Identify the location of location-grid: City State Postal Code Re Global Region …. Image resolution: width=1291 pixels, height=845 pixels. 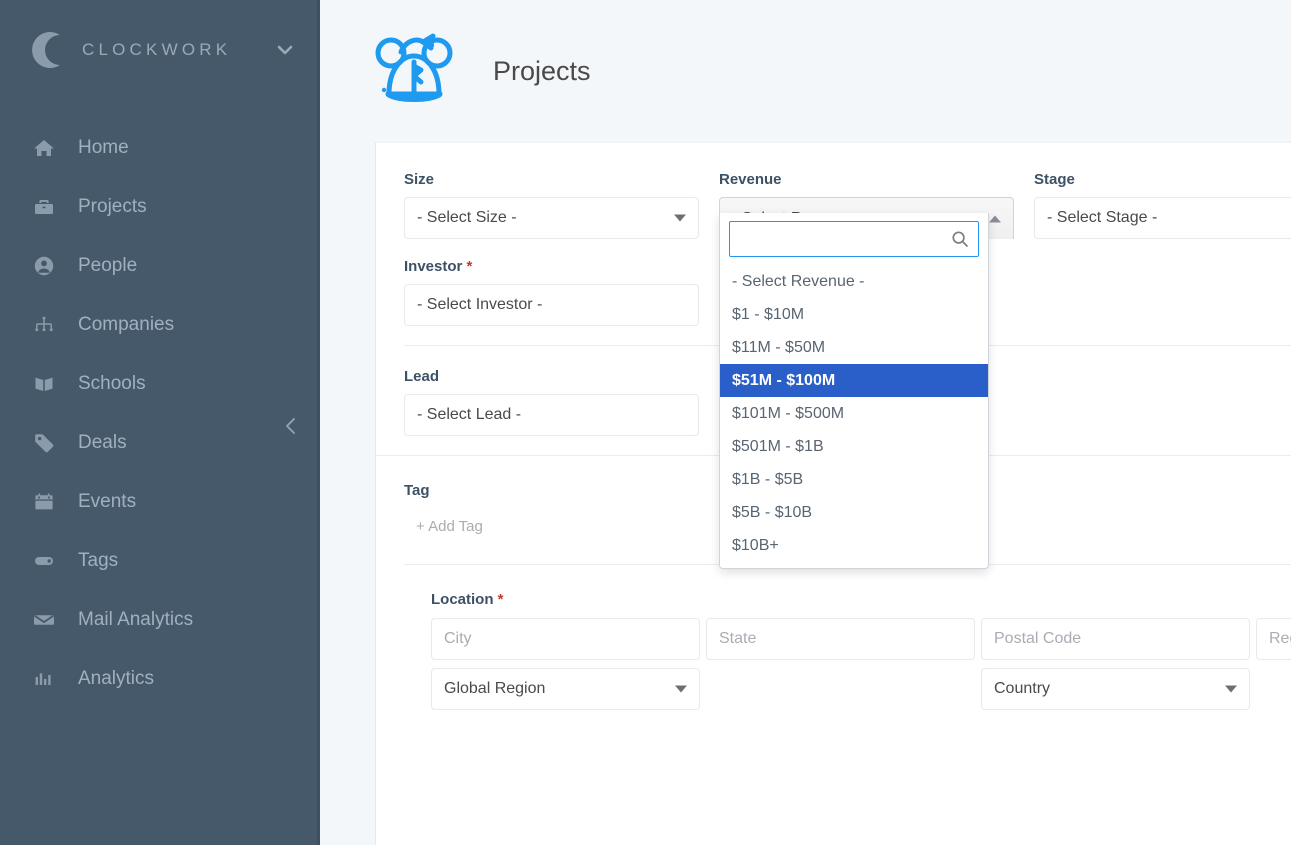
(861, 668).